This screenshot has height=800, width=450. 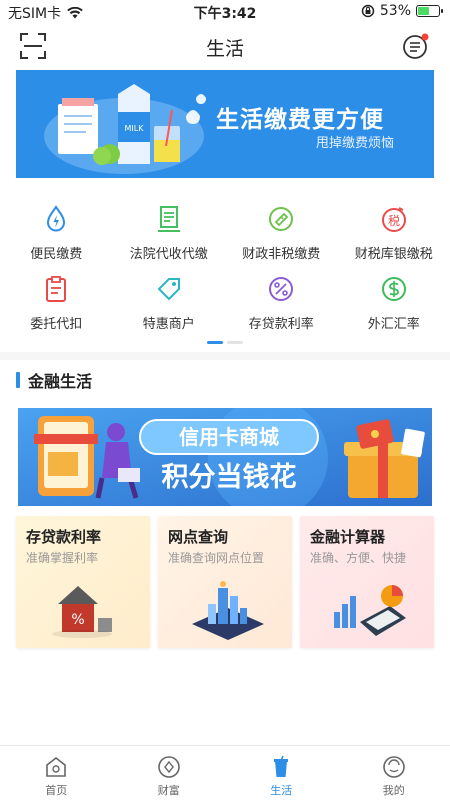 What do you see at coordinates (229, 477) in the screenshot?
I see `promo-line2: 积分当钱花` at bounding box center [229, 477].